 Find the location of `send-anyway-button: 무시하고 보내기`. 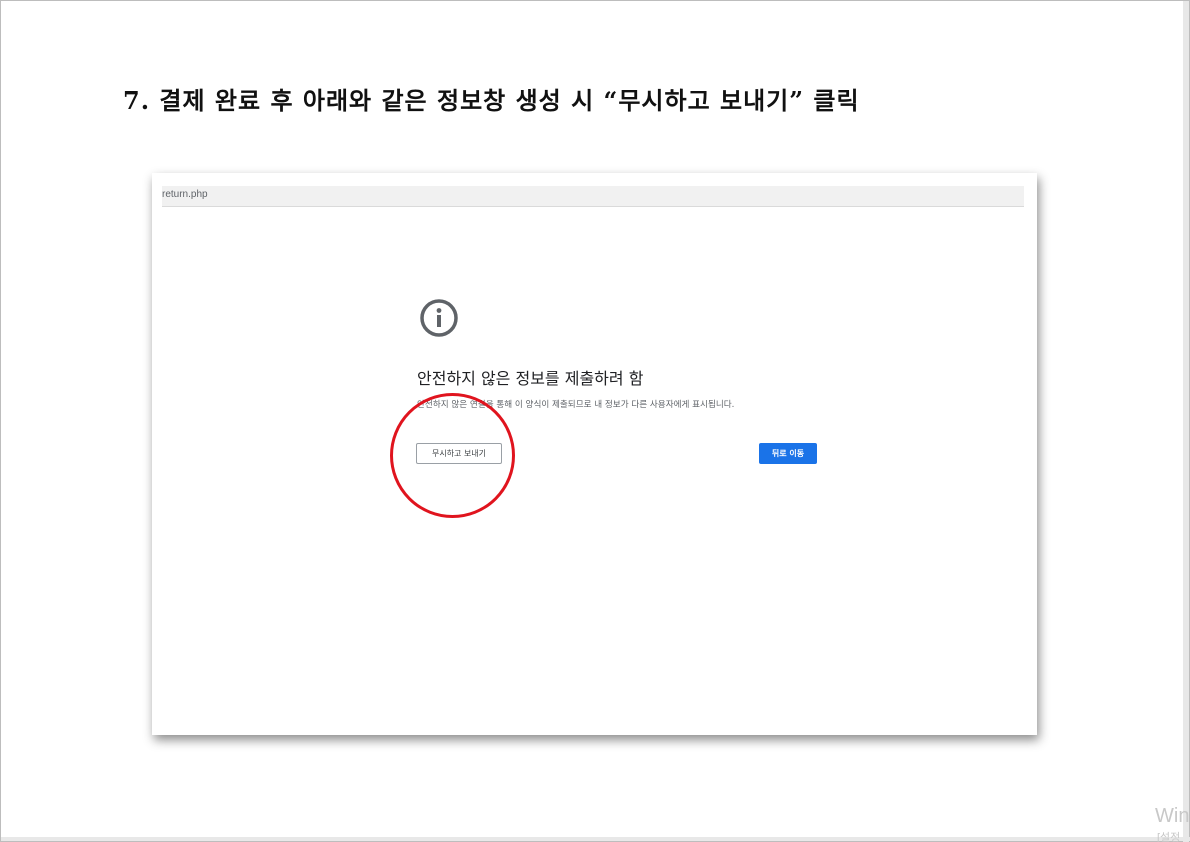

send-anyway-button: 무시하고 보내기 is located at coordinates (459, 453).